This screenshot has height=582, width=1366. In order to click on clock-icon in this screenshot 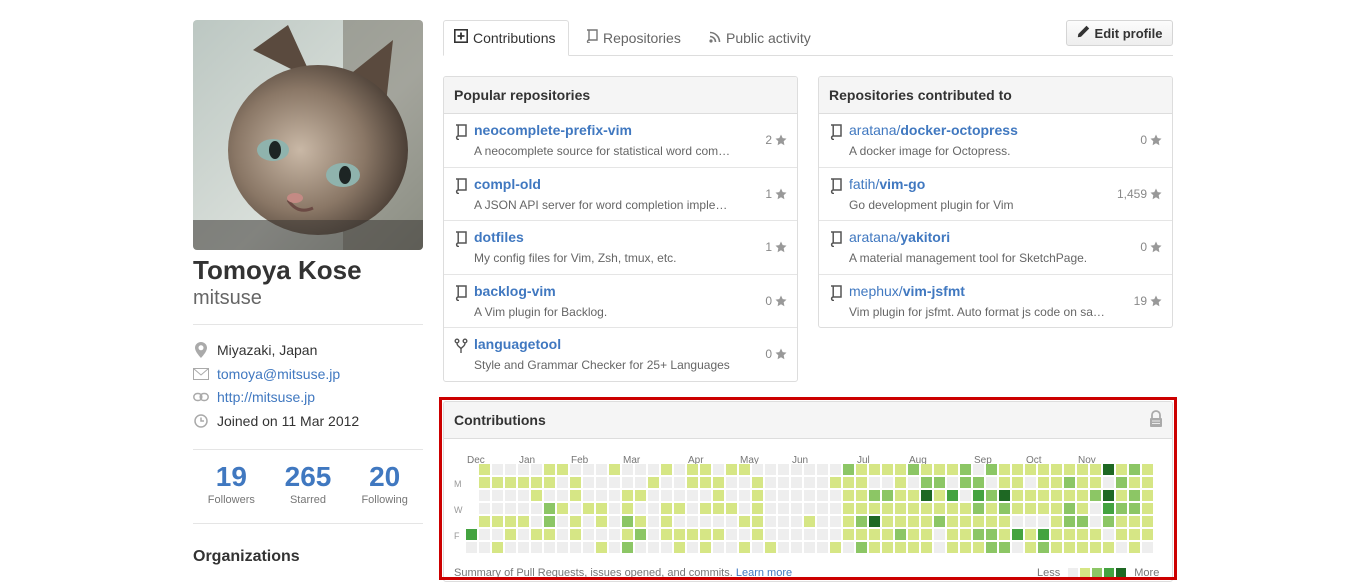, I will do `click(201, 421)`.